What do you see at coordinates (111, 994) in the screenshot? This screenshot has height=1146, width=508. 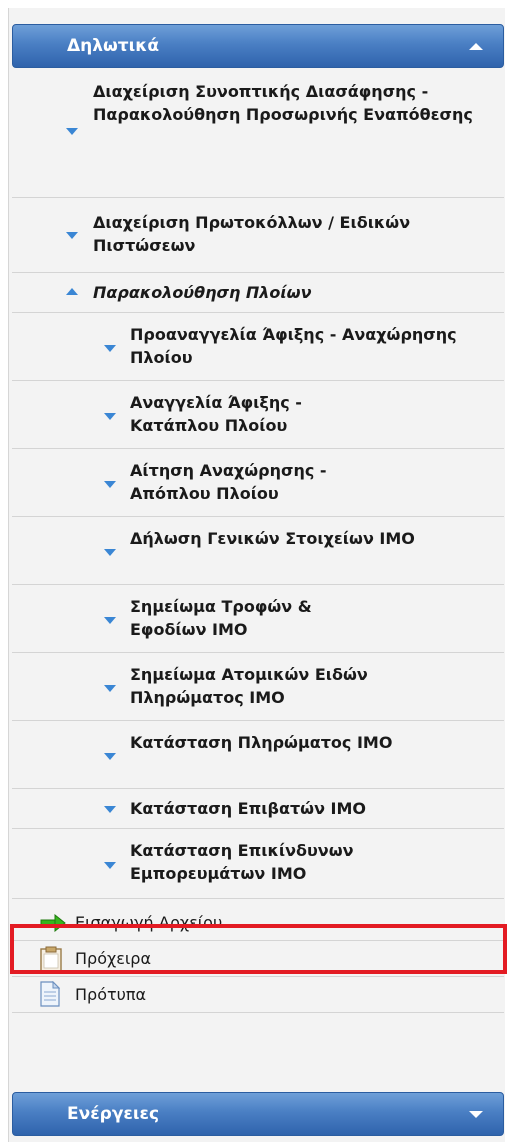 I see `templates-label: Πρότυπα` at bounding box center [111, 994].